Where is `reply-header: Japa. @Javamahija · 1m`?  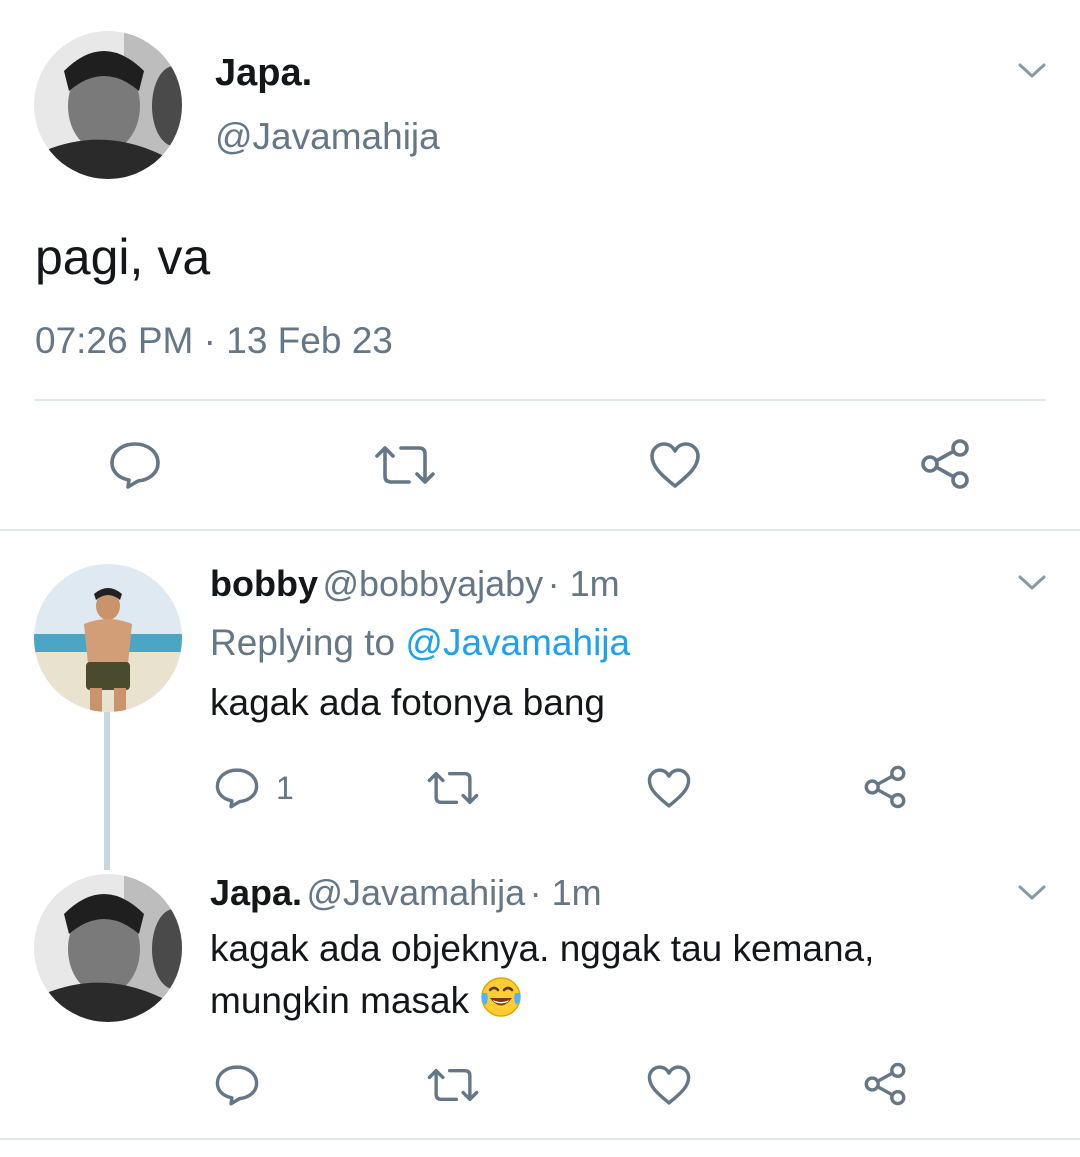 reply-header: Japa. @Javamahija · 1m is located at coordinates (406, 893).